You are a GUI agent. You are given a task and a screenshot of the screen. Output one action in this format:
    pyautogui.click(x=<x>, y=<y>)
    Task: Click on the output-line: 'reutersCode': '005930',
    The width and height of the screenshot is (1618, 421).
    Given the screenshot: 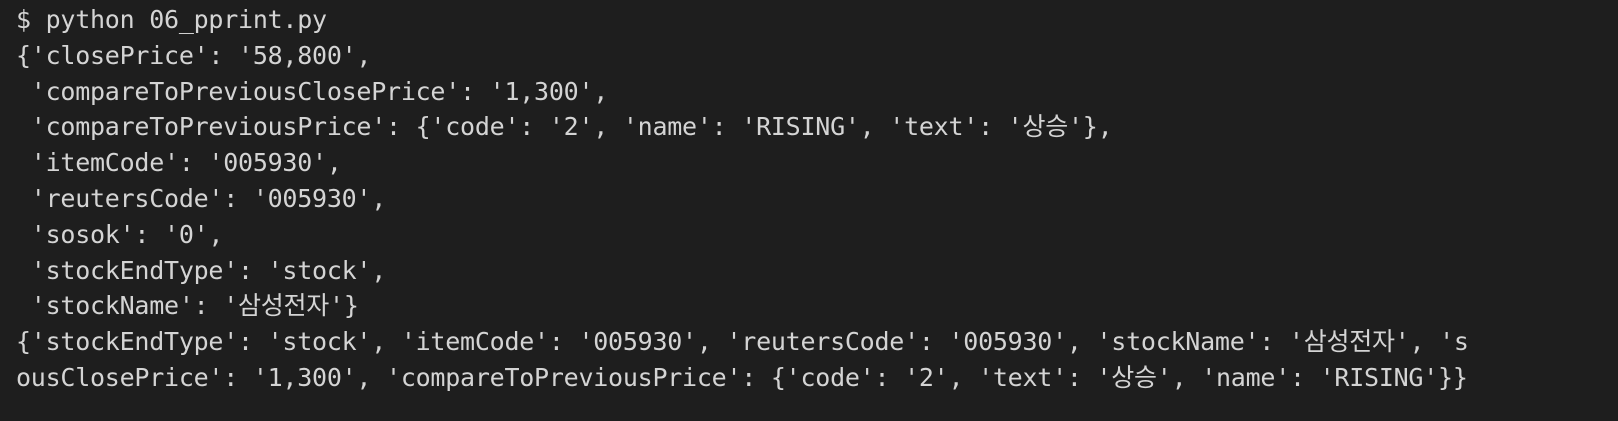 What is the action you would take?
    pyautogui.click(x=201, y=198)
    